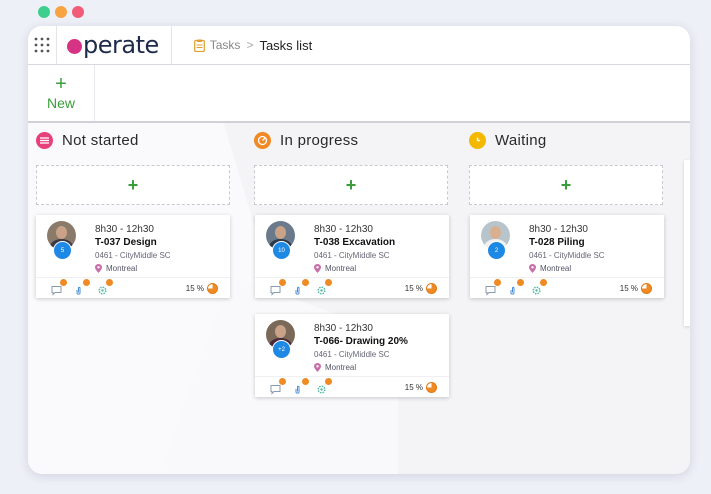  Describe the element at coordinates (100, 140) in the screenshot. I see `column-title: Not started` at that location.